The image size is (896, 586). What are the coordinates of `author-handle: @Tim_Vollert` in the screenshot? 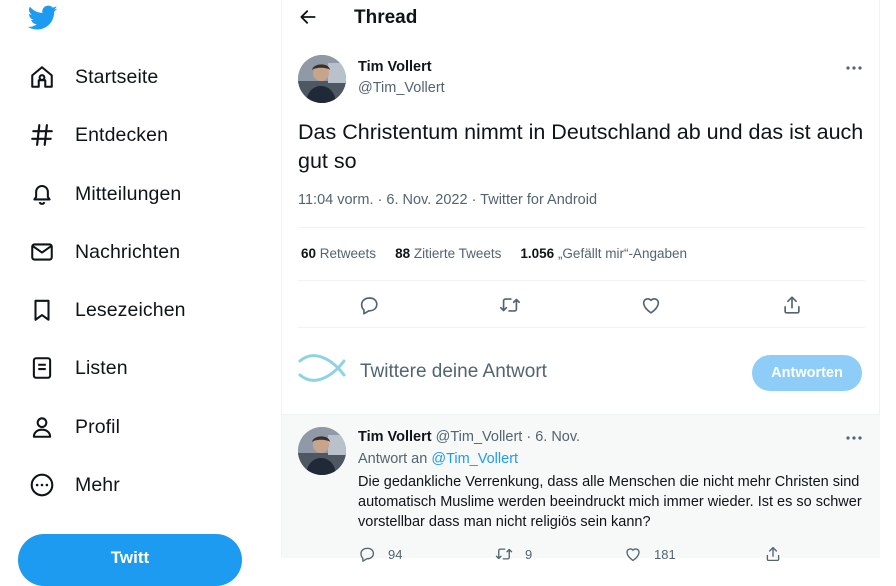 It's located at (401, 88).